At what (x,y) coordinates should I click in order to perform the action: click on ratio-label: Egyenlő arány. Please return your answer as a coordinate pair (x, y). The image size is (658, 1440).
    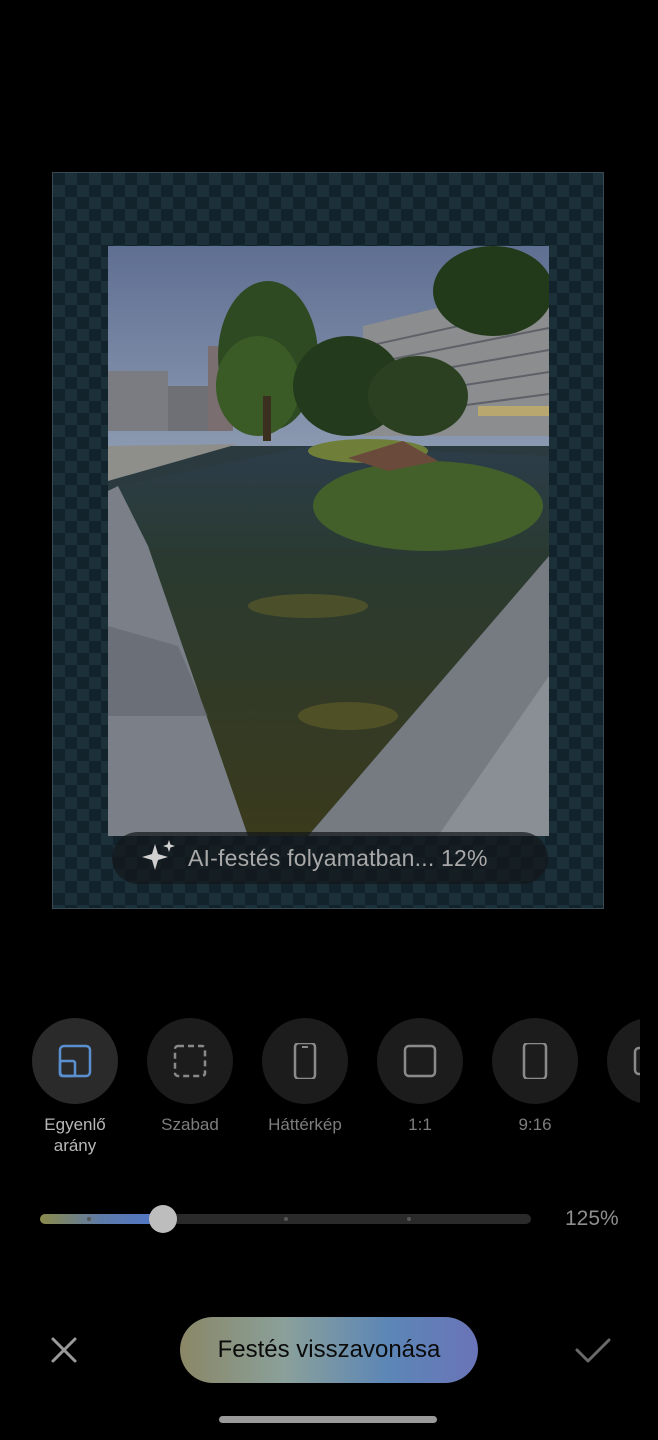
    Looking at the image, I should click on (75, 1135).